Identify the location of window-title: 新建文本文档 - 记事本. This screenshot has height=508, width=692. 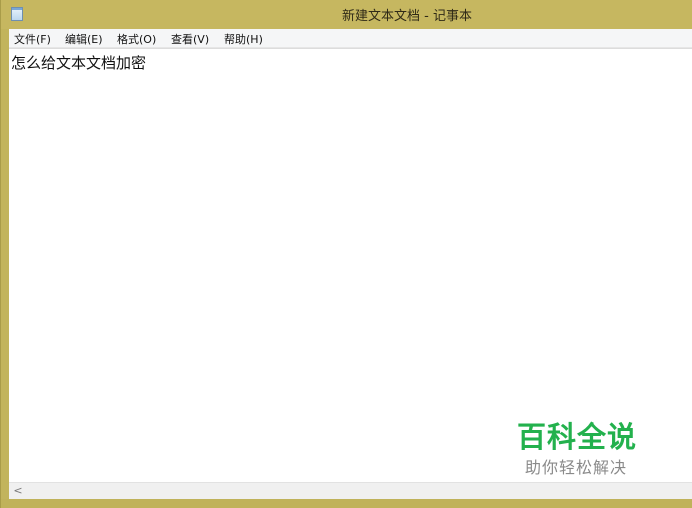
(407, 16).